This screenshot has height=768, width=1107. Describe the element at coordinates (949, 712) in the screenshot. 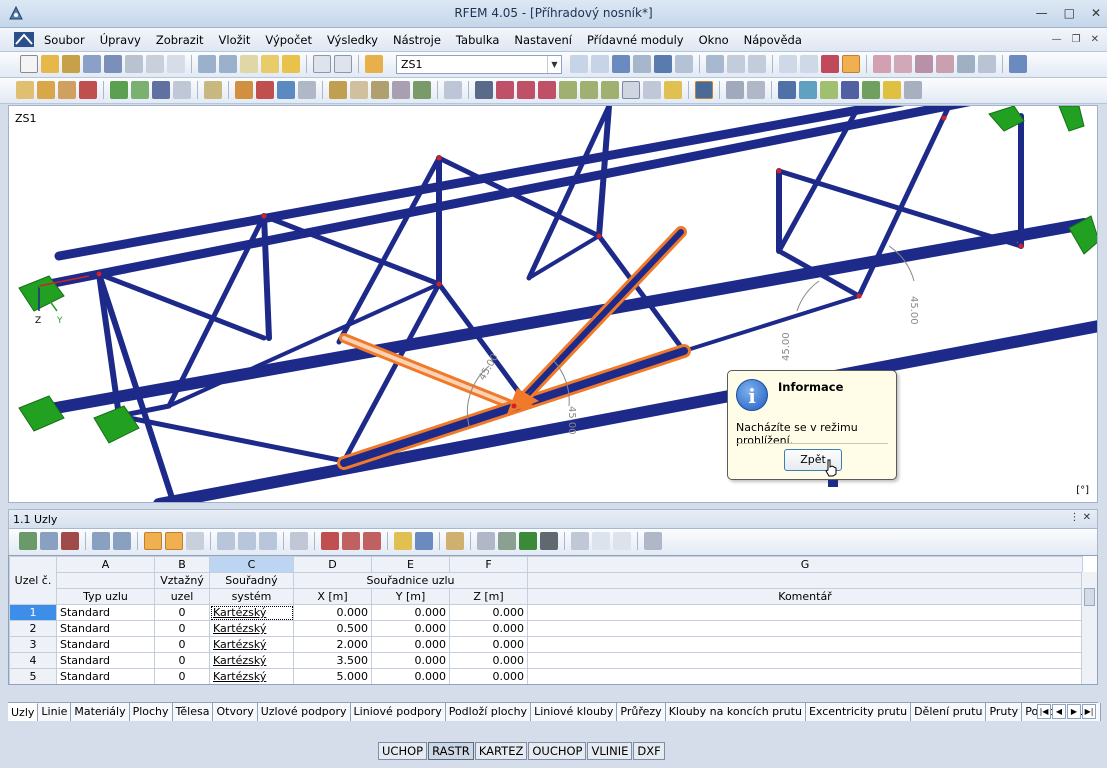

I see `tab-deleni-prutu: Dělení prutu` at that location.